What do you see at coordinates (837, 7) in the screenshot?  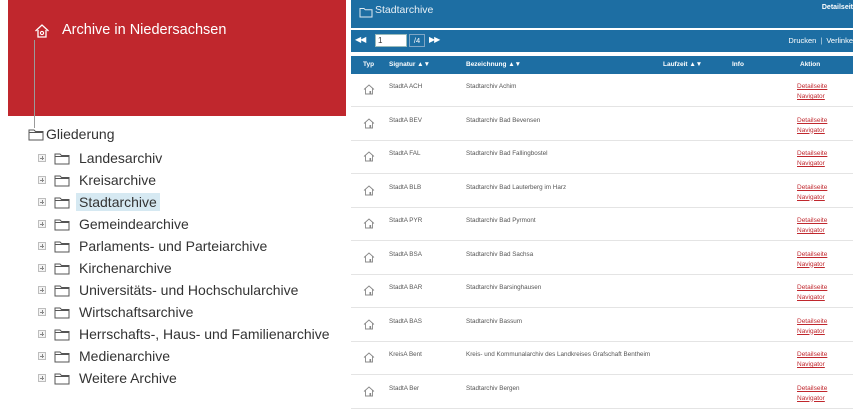 I see `detail-link: Detailseit` at bounding box center [837, 7].